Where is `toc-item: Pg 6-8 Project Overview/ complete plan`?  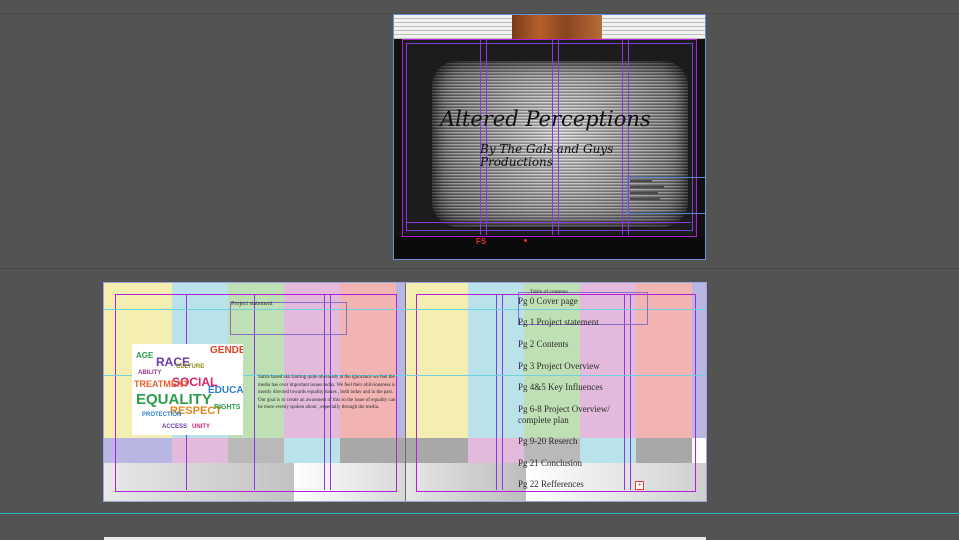
toc-item: Pg 6-8 Project Overview/ complete plan is located at coordinates (568, 415).